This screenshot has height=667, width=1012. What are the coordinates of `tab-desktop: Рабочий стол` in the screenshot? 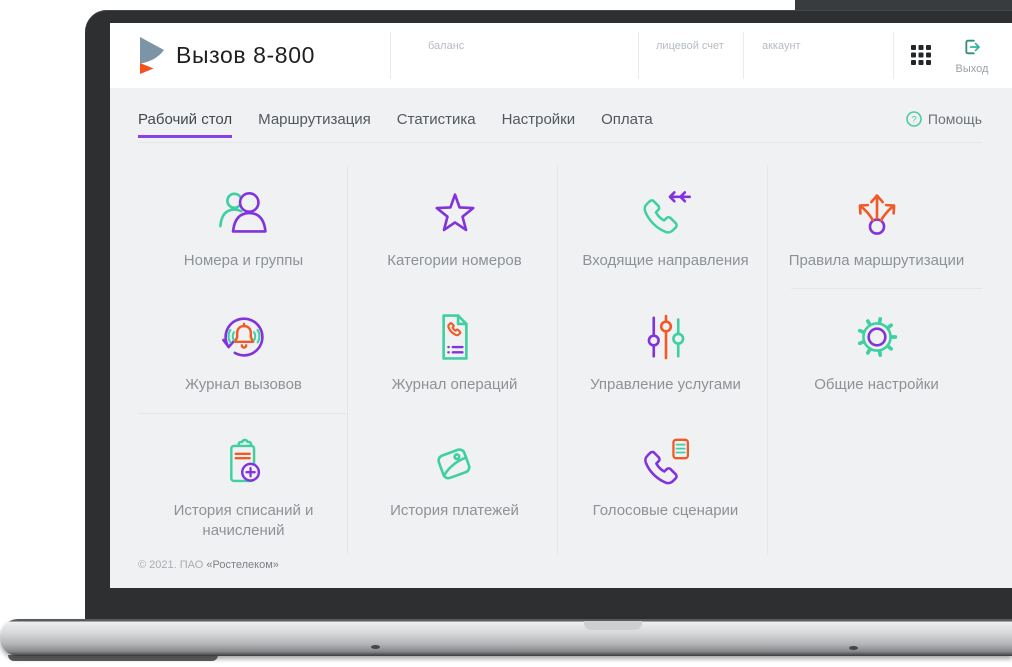 It's located at (185, 124).